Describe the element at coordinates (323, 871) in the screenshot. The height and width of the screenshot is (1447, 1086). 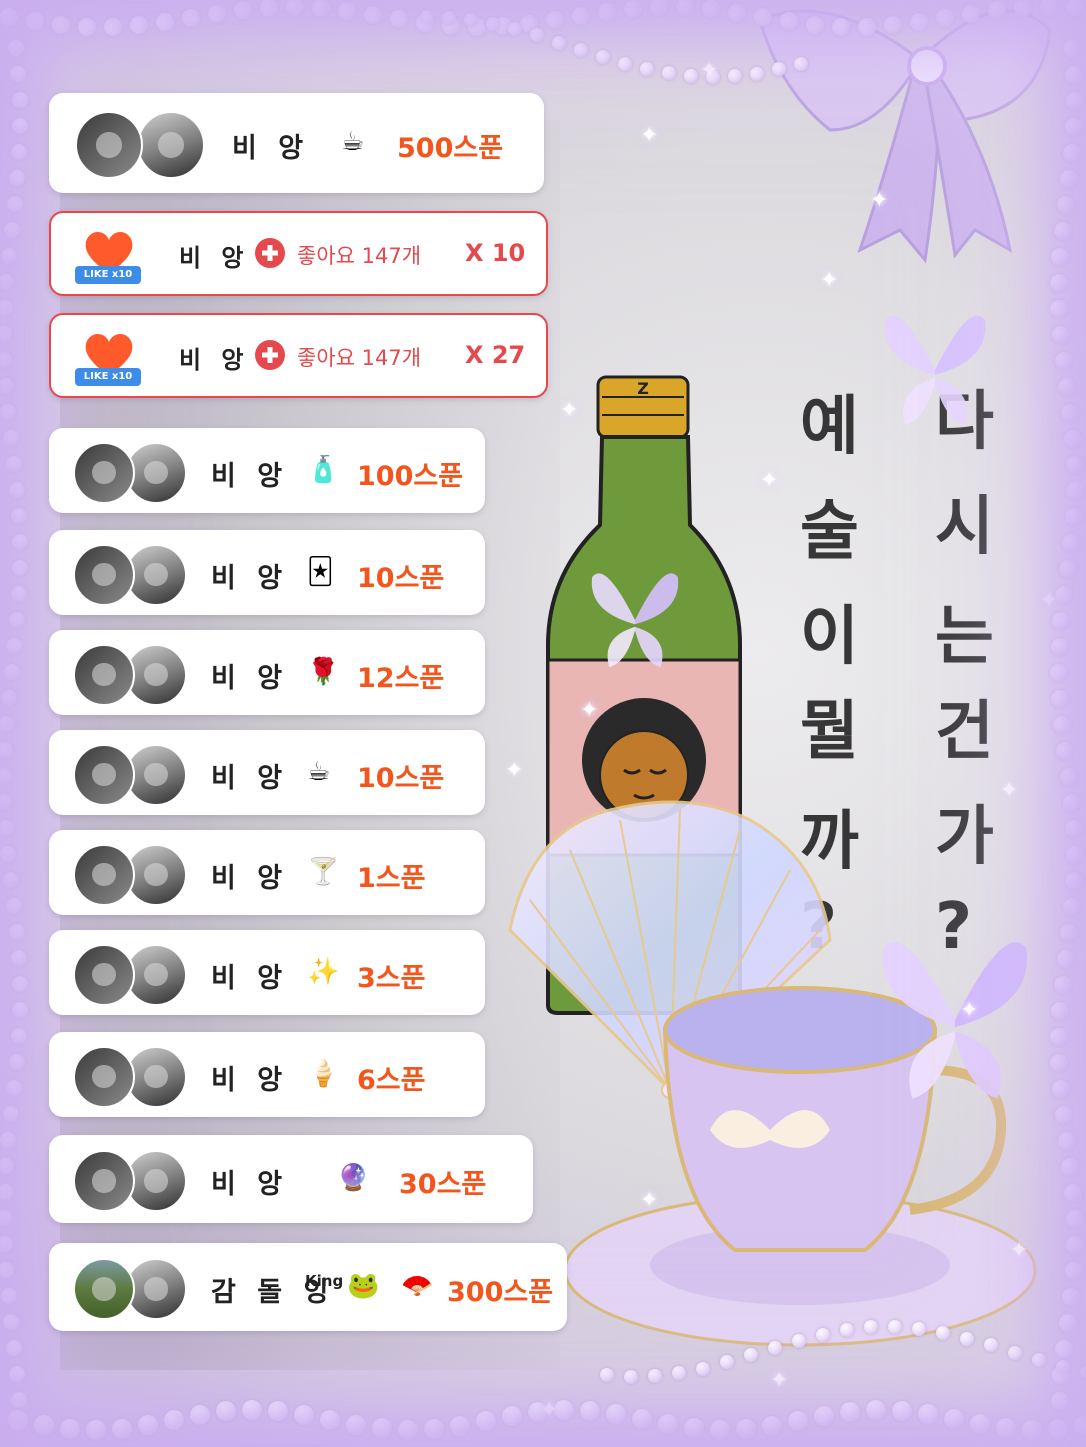
I see `cocktail-icon: 🍸` at that location.